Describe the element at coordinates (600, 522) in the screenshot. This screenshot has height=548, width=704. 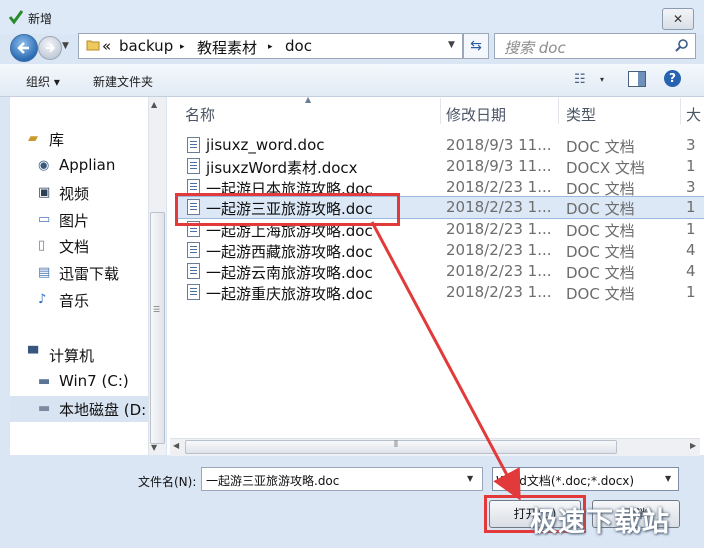
I see `watermark: 极速下载站` at that location.